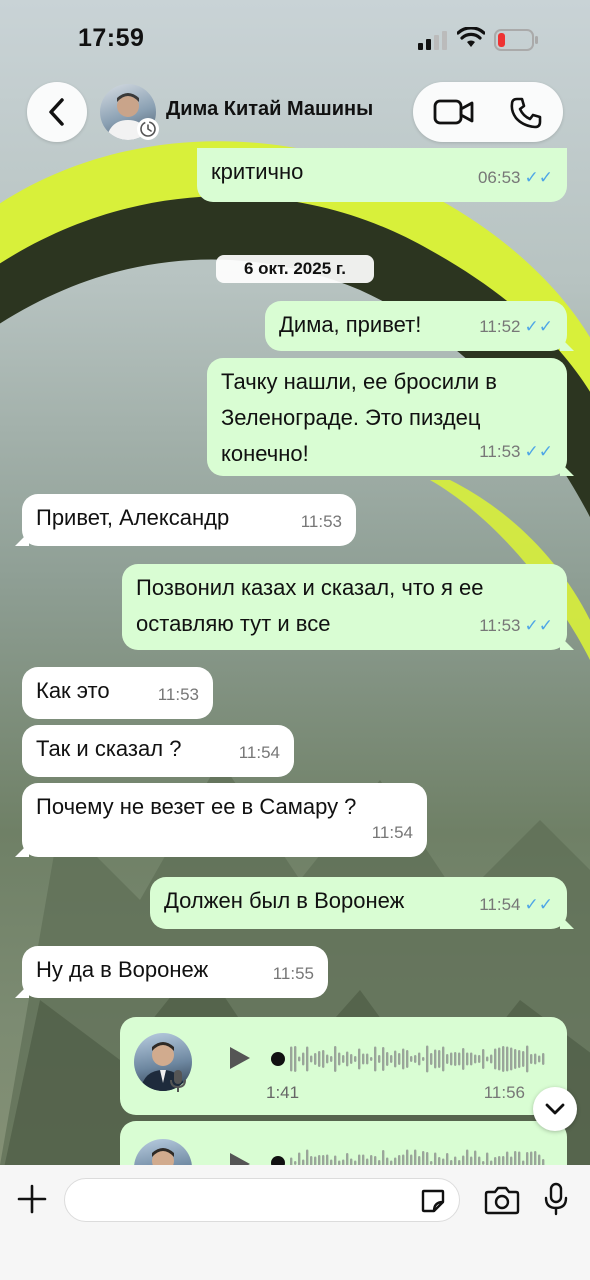  I want to click on message-bubble: Привет, Александр 11:53, so click(185, 520).